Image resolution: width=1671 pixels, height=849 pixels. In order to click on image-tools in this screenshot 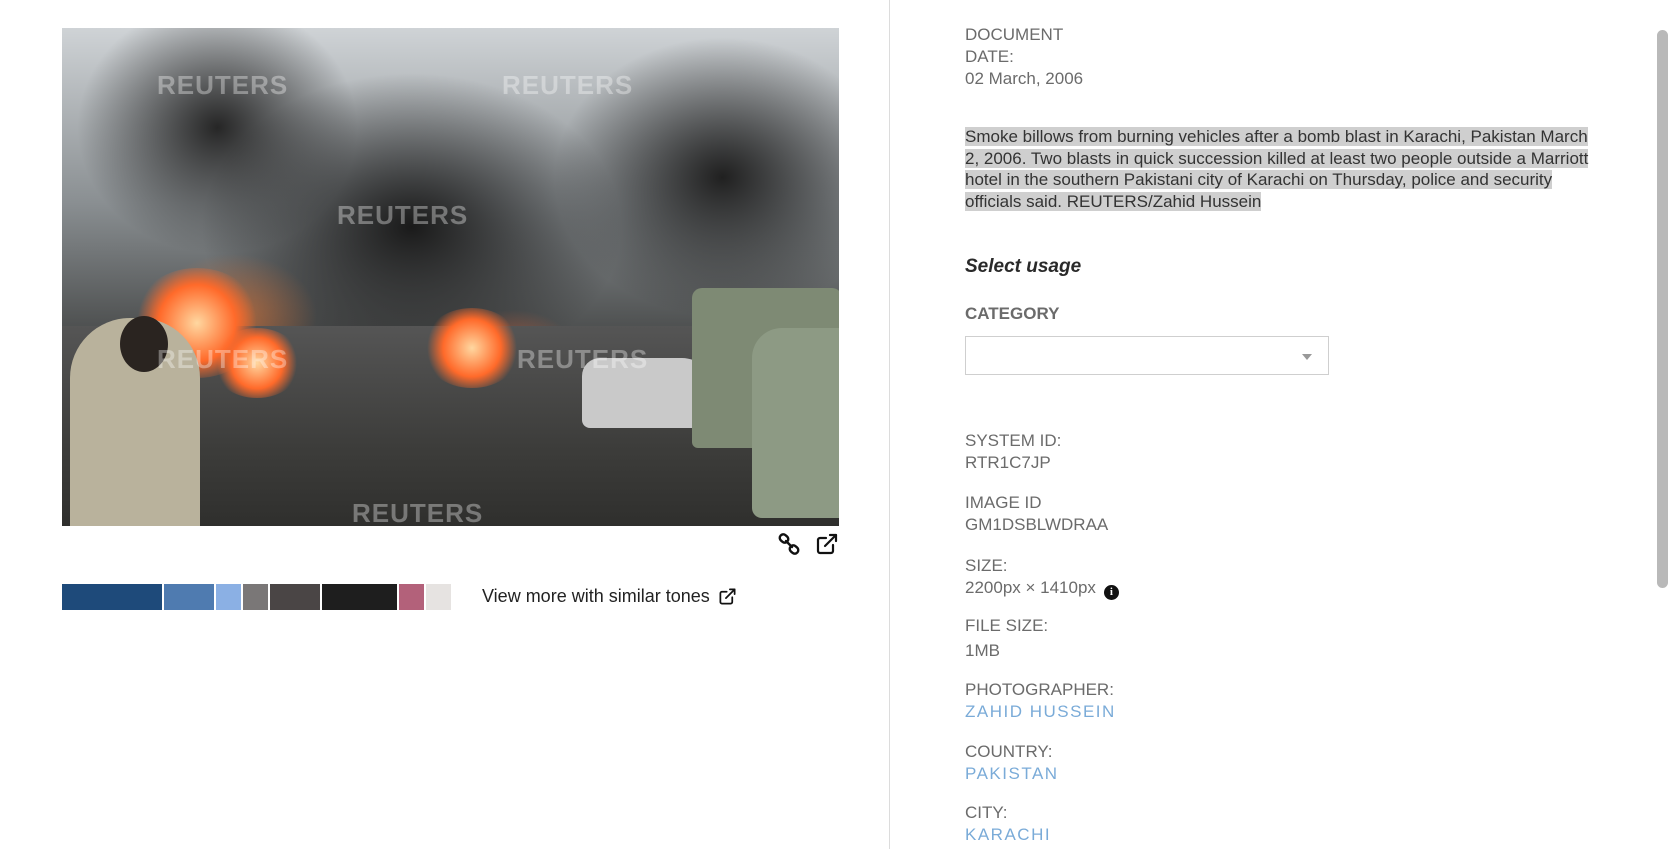, I will do `click(810, 544)`.